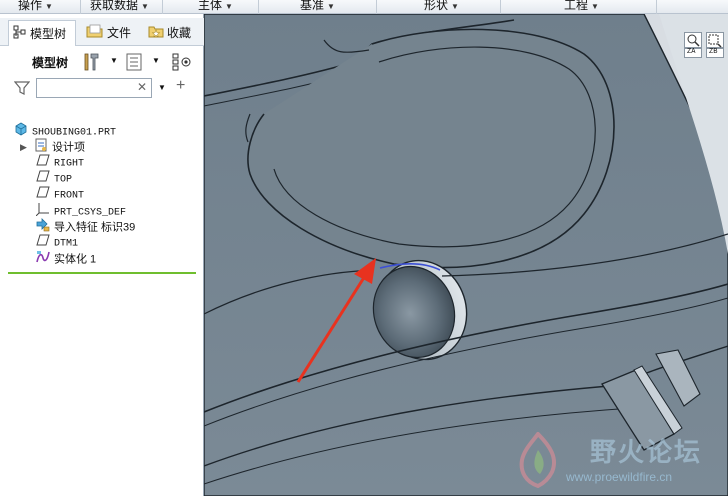 This screenshot has height=496, width=728. What do you see at coordinates (538, 460) in the screenshot?
I see `flame-logo-icon` at bounding box center [538, 460].